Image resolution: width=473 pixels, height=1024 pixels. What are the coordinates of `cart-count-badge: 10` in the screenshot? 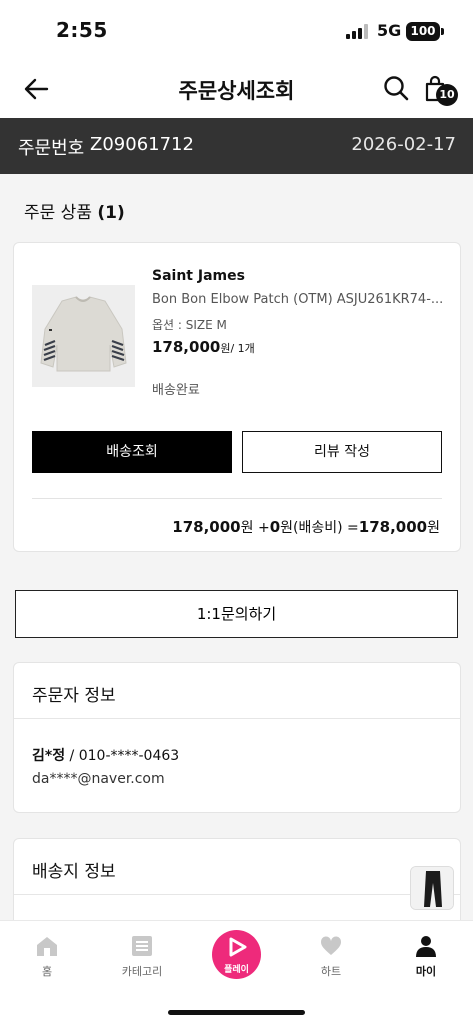 It's located at (447, 95).